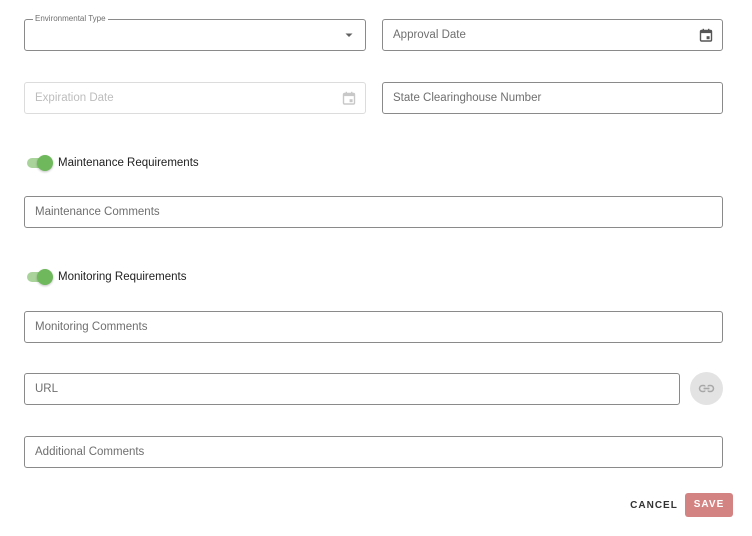  I want to click on additional-comments-placeholder: Additional Comments, so click(90, 452).